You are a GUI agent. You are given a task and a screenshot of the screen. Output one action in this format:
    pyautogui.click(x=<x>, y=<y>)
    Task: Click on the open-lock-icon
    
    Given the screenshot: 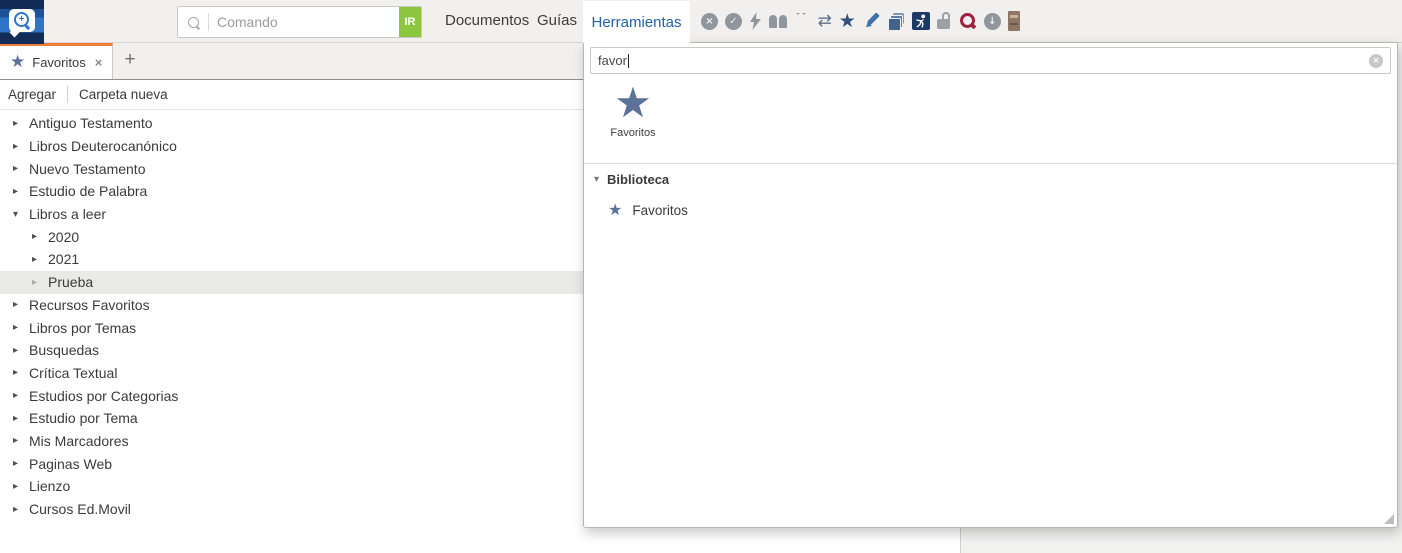 What is the action you would take?
    pyautogui.click(x=944, y=21)
    